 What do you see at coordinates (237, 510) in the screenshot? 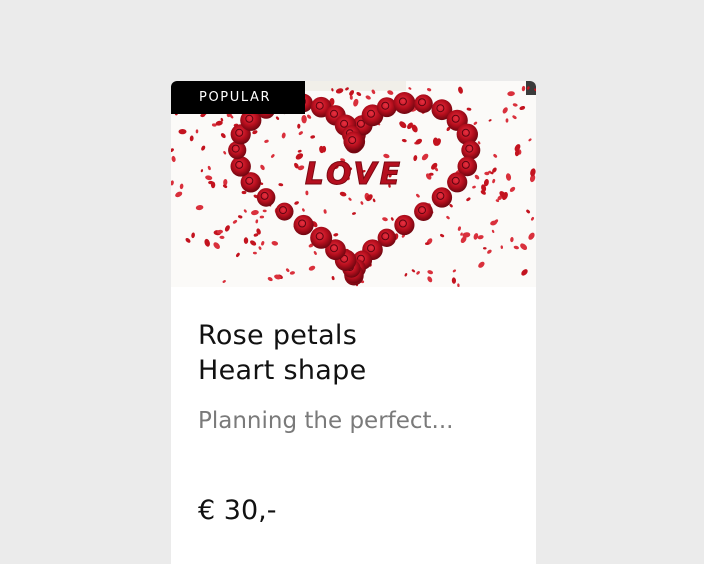
I see `product-price: € 30,-` at bounding box center [237, 510].